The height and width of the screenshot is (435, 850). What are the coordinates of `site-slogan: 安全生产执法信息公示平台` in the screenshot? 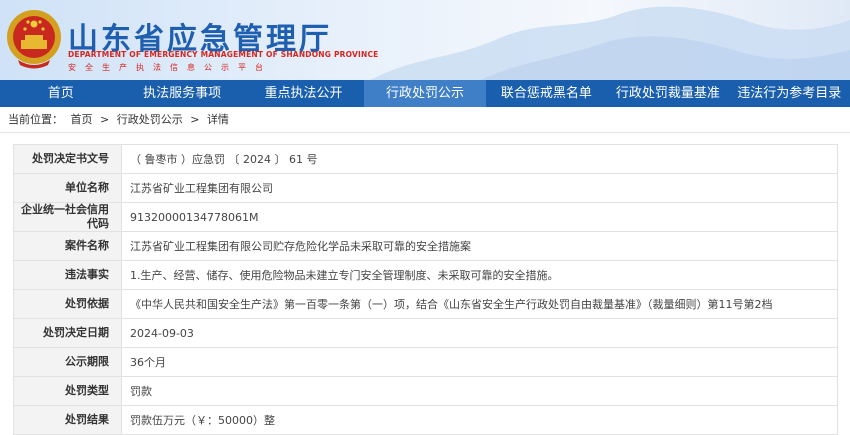 It's located at (170, 67).